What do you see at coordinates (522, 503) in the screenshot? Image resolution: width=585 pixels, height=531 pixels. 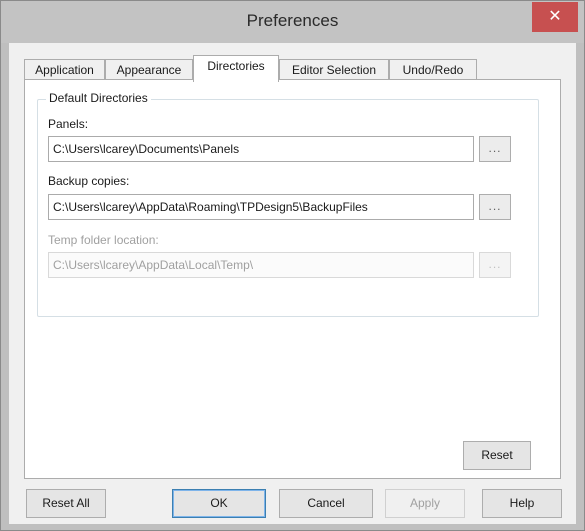 I see `help-button: Help` at bounding box center [522, 503].